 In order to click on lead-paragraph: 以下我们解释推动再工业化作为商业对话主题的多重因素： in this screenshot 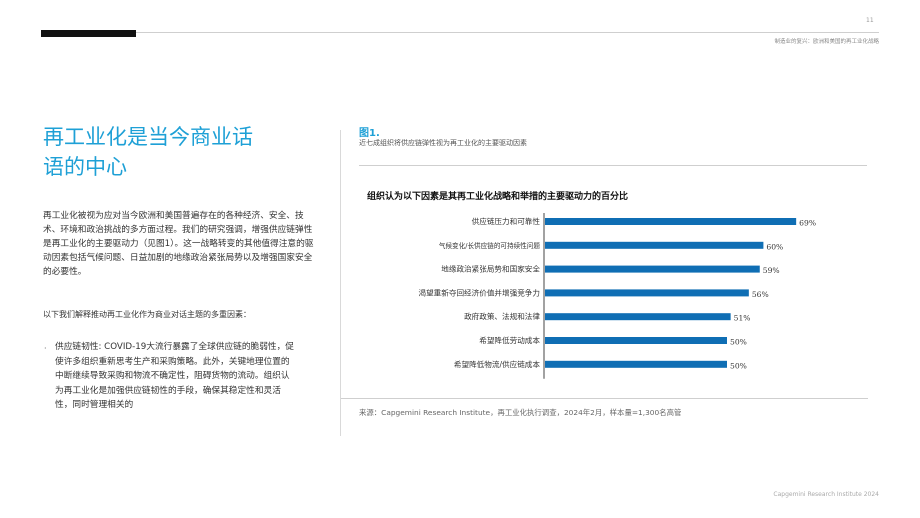, I will do `click(147, 314)`.